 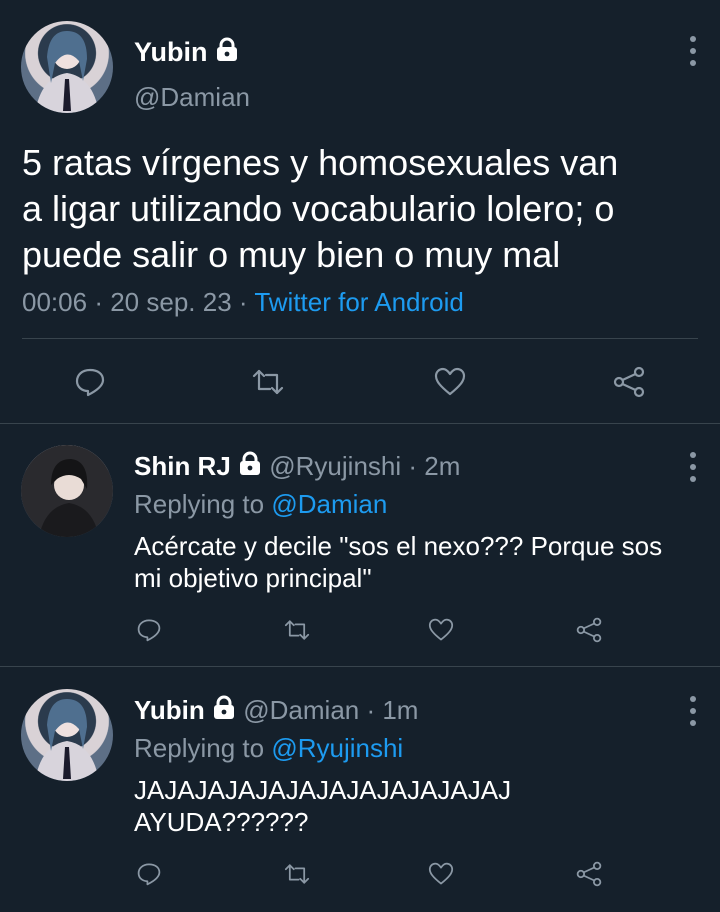 What do you see at coordinates (434, 466) in the screenshot?
I see `tweet-age: · 2m` at bounding box center [434, 466].